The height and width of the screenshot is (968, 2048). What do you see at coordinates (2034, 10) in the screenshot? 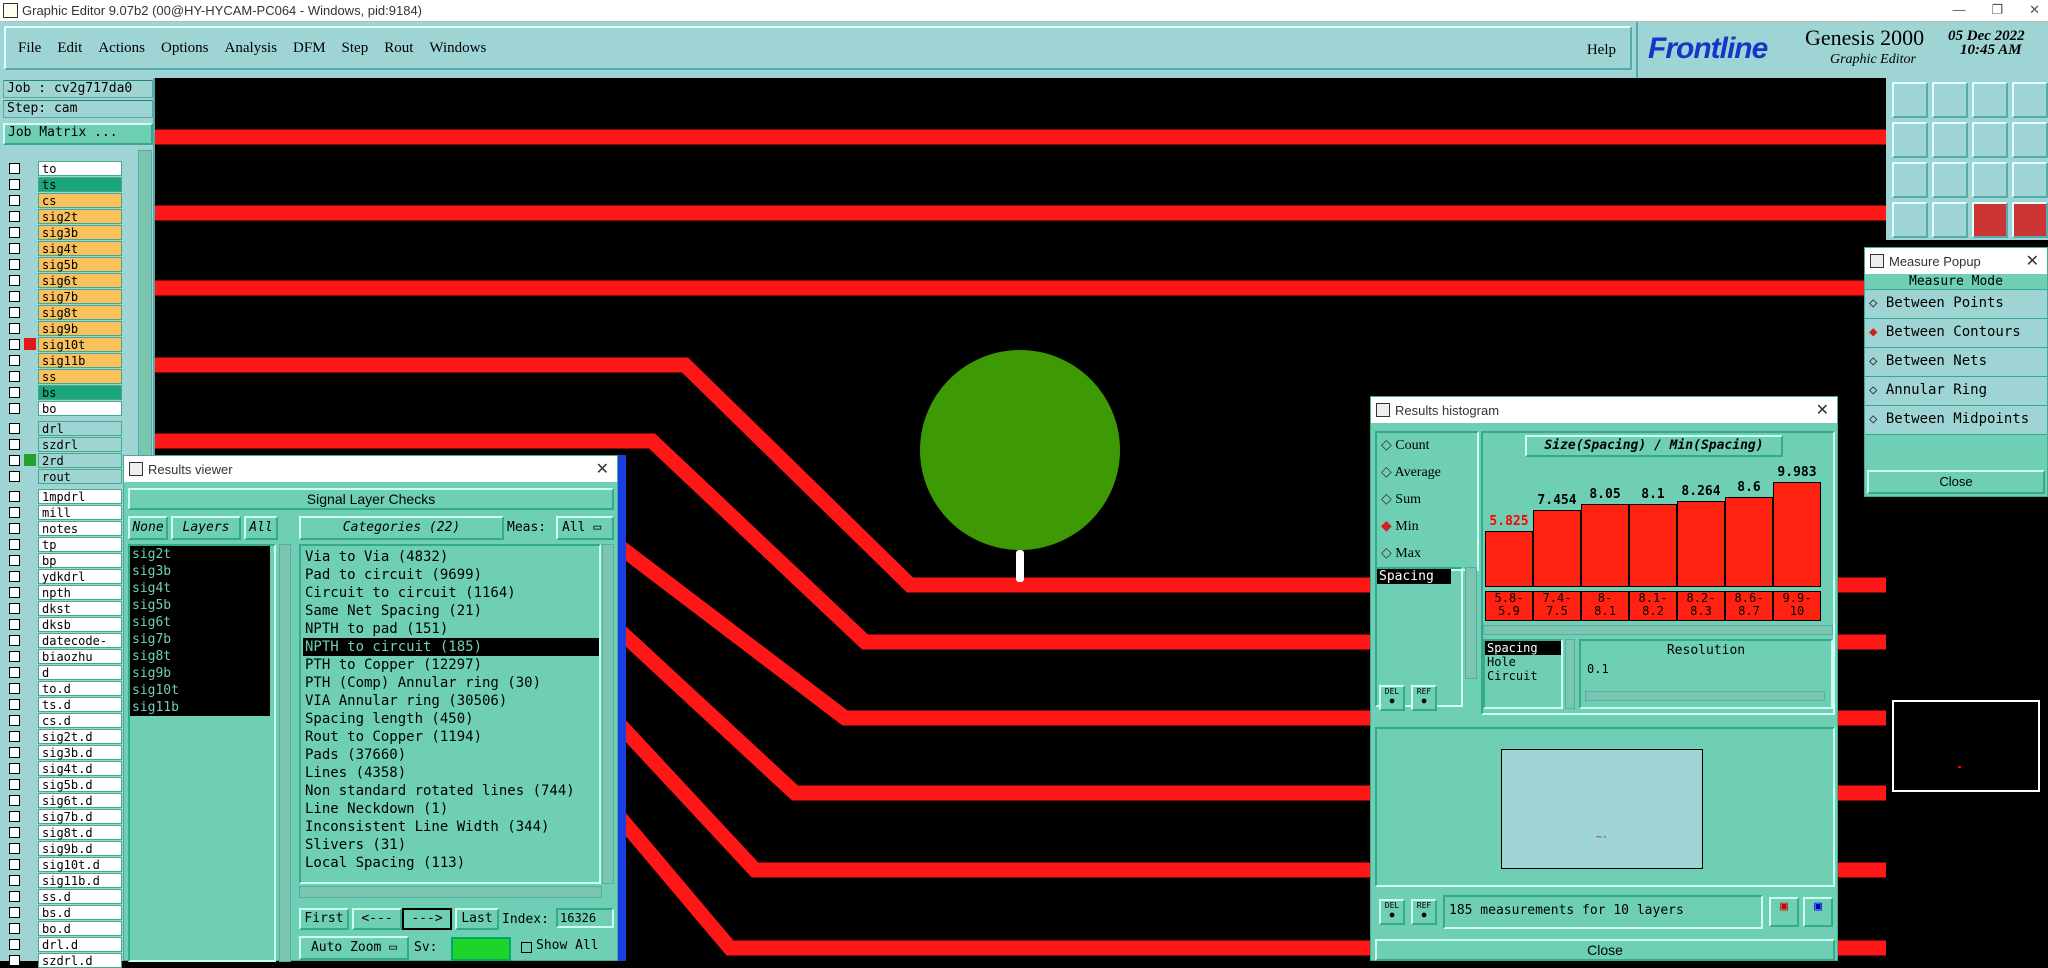
I see `close-icon: ✕` at bounding box center [2034, 10].